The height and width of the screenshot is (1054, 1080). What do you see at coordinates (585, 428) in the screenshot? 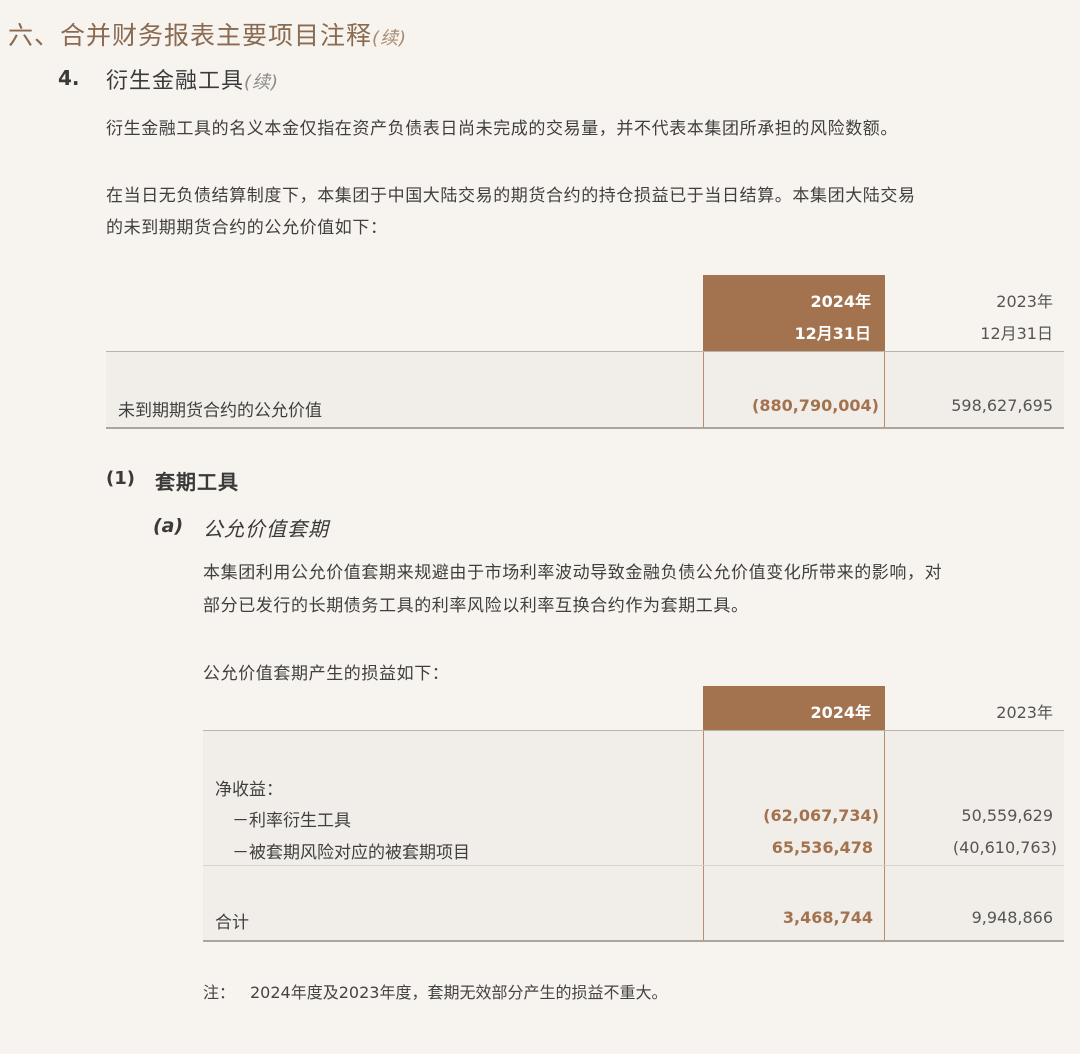
I see `table1-bottom-rule` at bounding box center [585, 428].